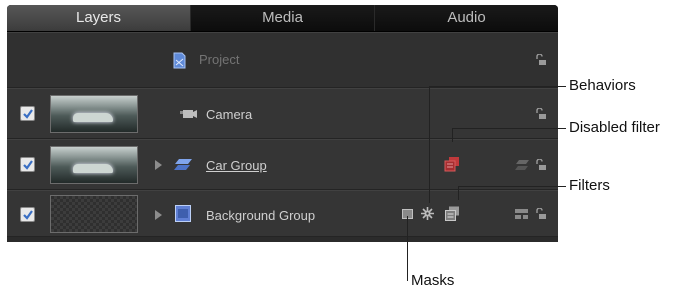 Image resolution: width=681 pixels, height=293 pixels. Describe the element at coordinates (522, 214) in the screenshot. I see `layer-options-icon` at that location.